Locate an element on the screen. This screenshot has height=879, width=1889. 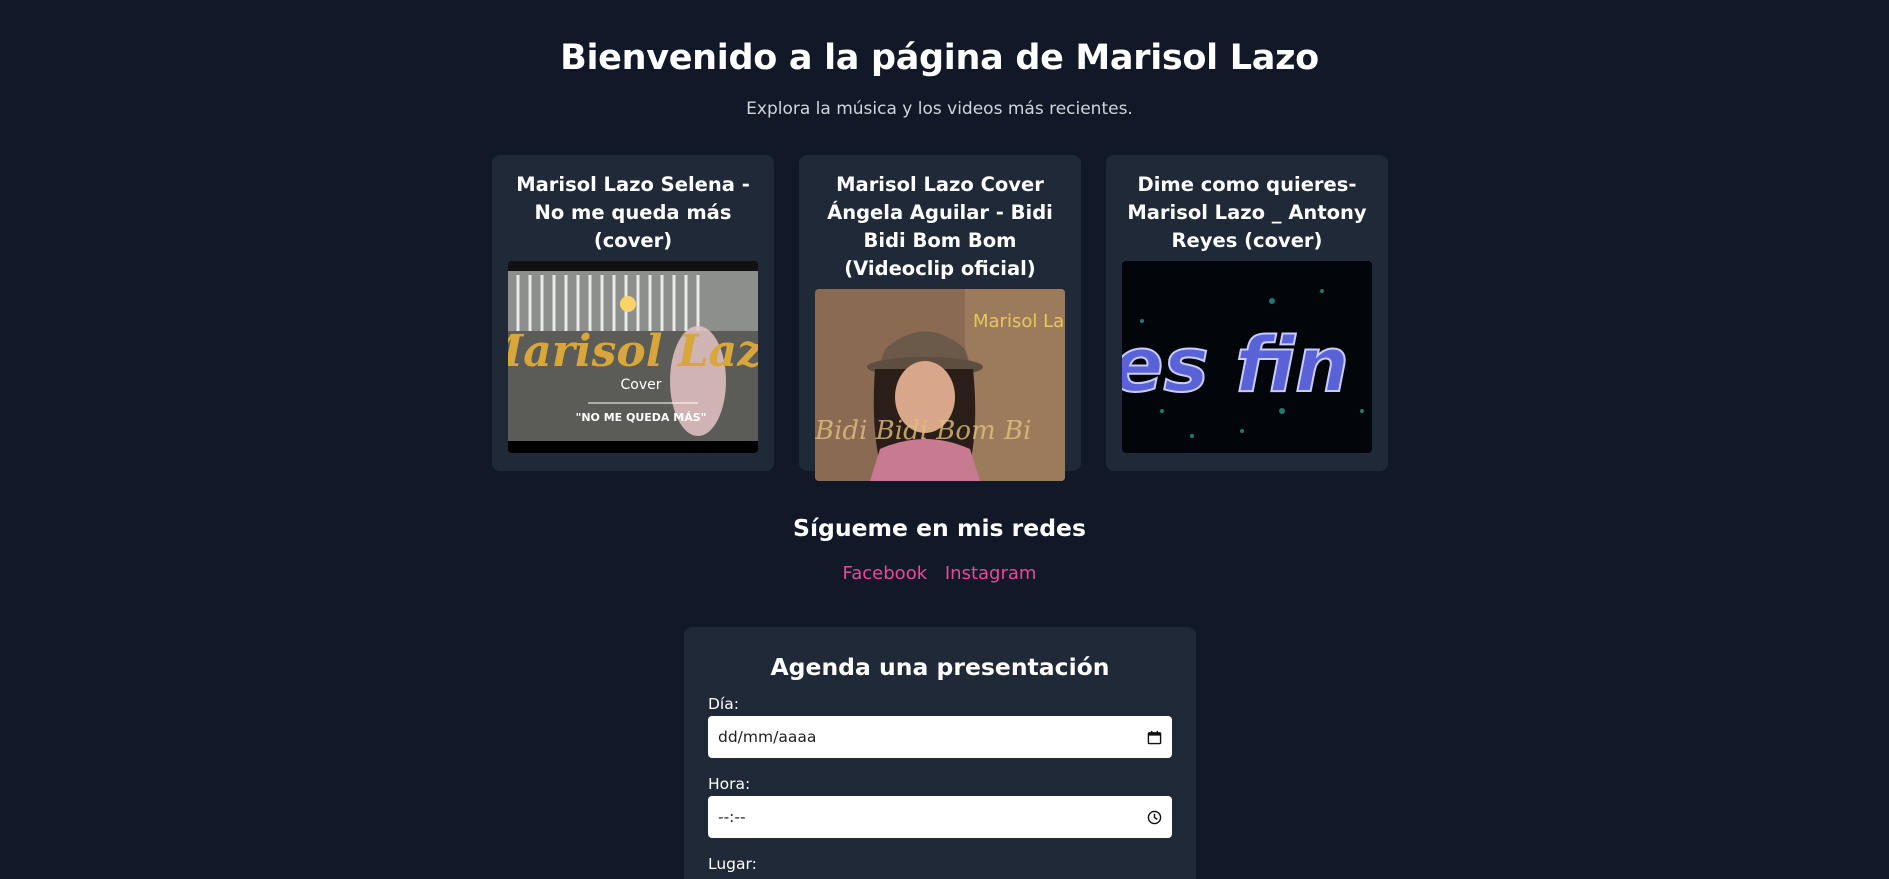
day-label: Día: is located at coordinates (723, 704).